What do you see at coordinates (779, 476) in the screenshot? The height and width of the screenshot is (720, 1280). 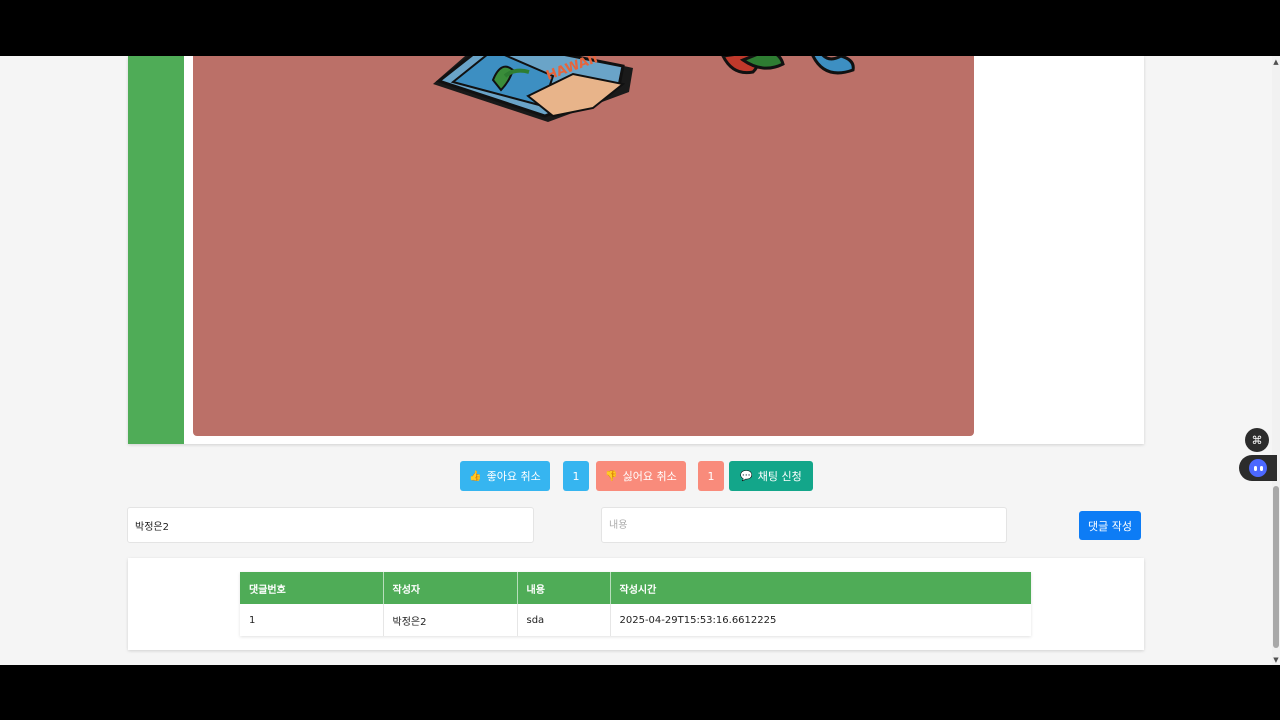 I see `chat-request-label: 채팅 신청` at bounding box center [779, 476].